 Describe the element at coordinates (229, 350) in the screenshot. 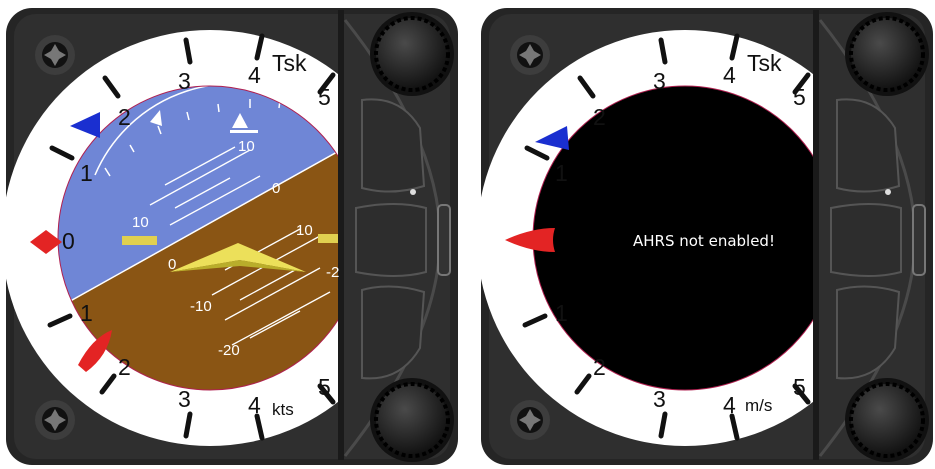

I see `pitch-label: -20` at that location.